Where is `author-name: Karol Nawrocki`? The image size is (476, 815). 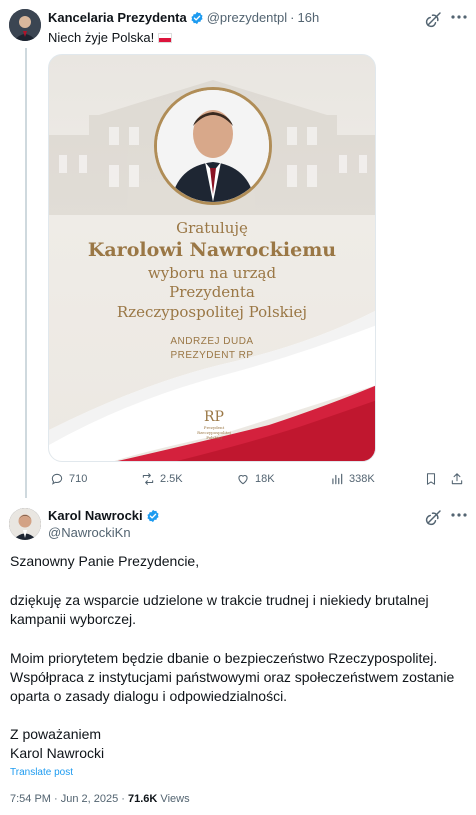 author-name: Karol Nawrocki is located at coordinates (95, 515).